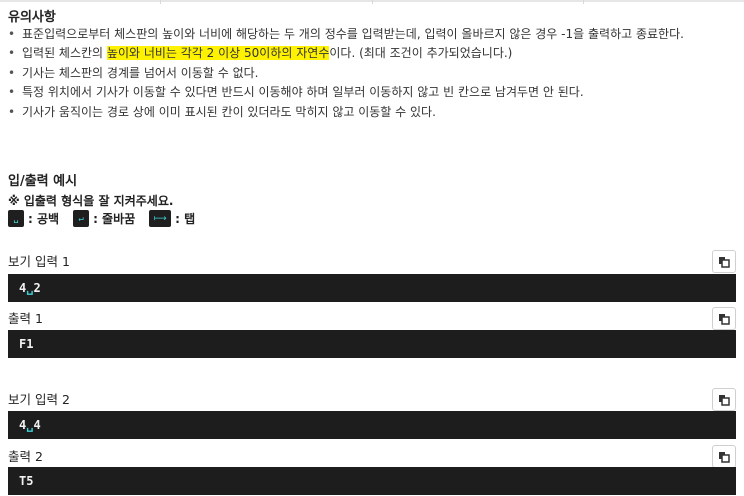  What do you see at coordinates (39, 261) in the screenshot?
I see `example-input-label: 보기 입력 1` at bounding box center [39, 261].